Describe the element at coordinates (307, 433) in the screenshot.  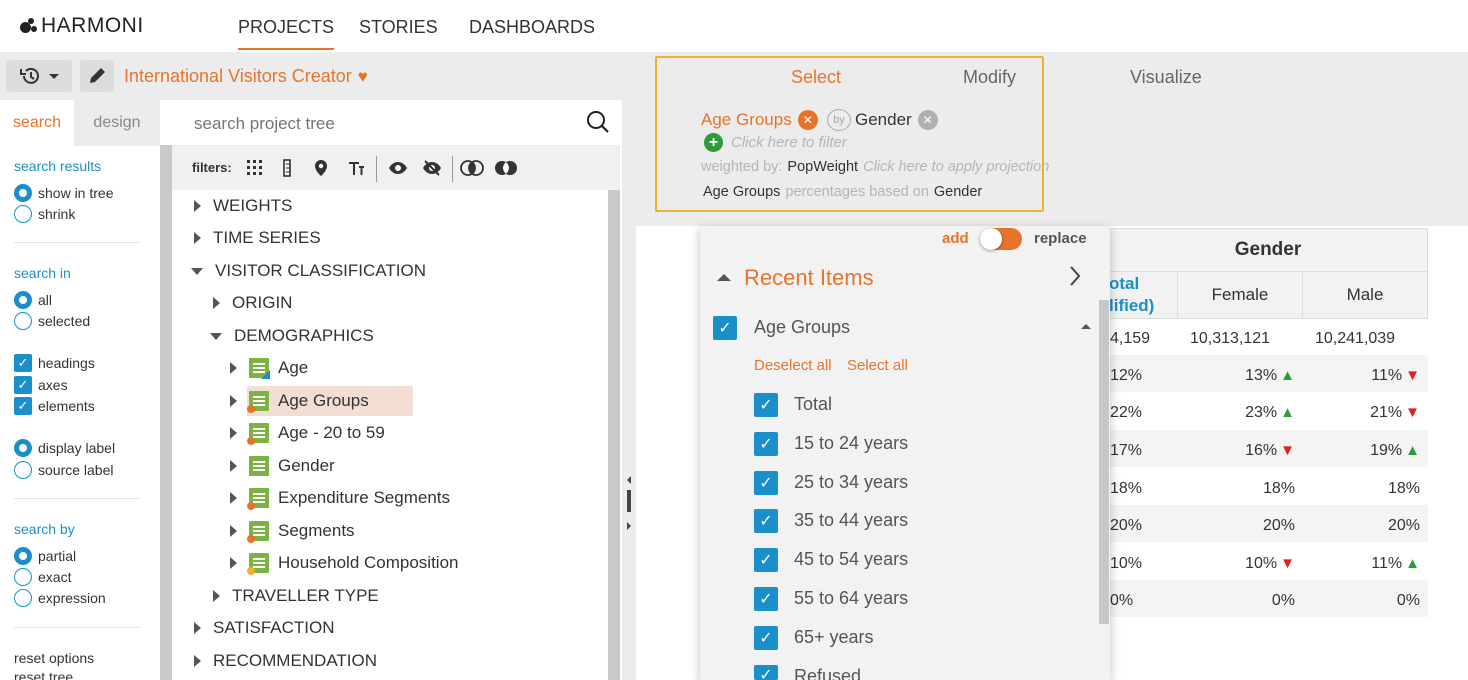
I see `tree-node-age-20-59: Age - 20 to 59` at that location.